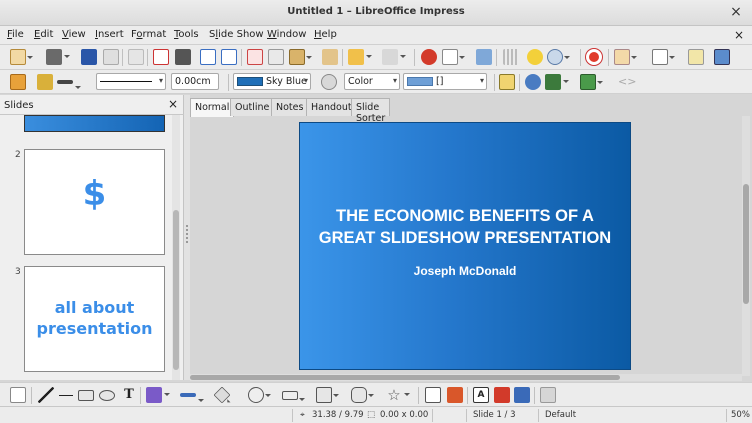 This screenshot has width=752, height=423. I want to click on basic-shapes-icon, so click(222, 395).